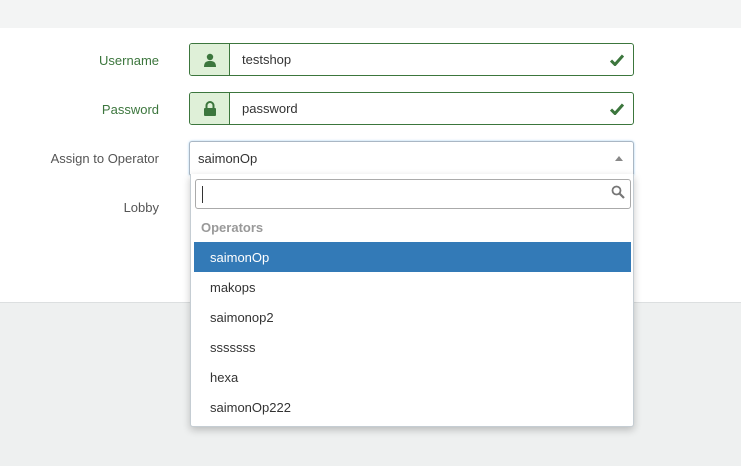 This screenshot has height=466, width=741. I want to click on operator-selected-value: saimonOp, so click(228, 158).